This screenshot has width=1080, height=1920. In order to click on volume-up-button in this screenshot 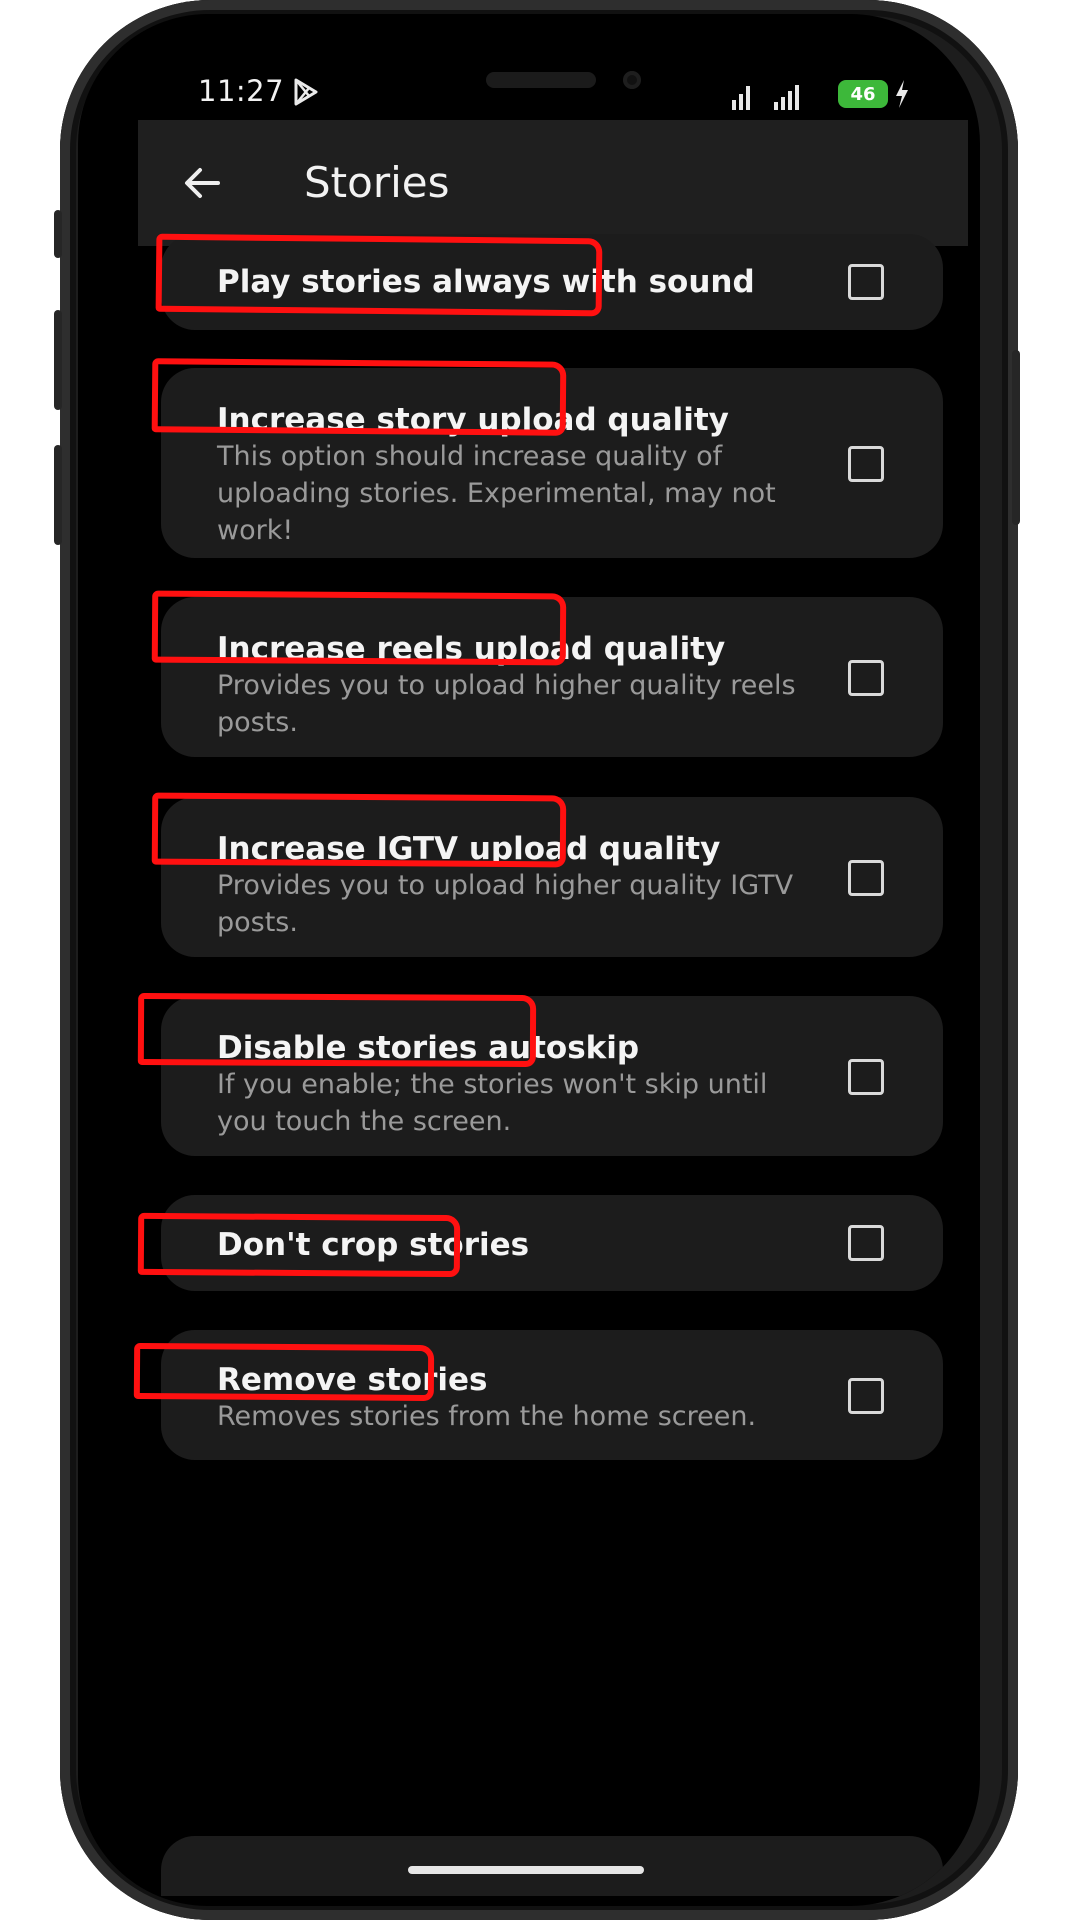, I will do `click(58, 360)`.